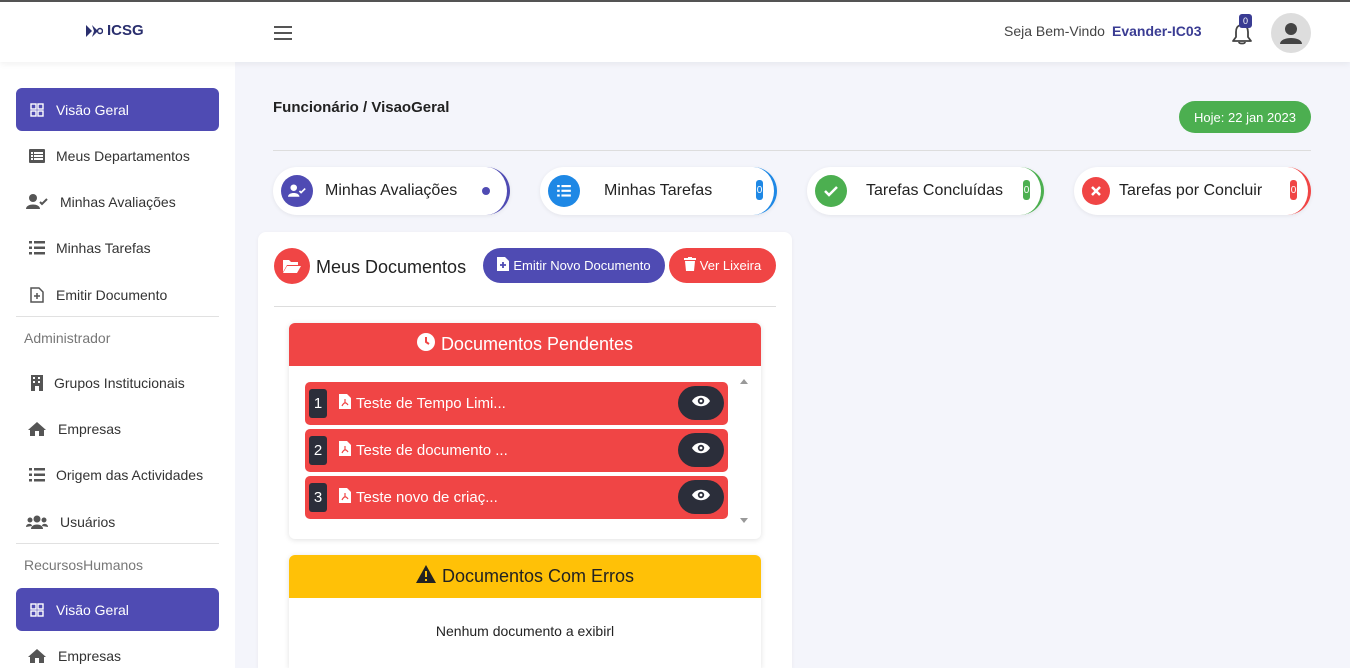 Image resolution: width=1350 pixels, height=668 pixels. I want to click on menu-toggle-icon, so click(283, 33).